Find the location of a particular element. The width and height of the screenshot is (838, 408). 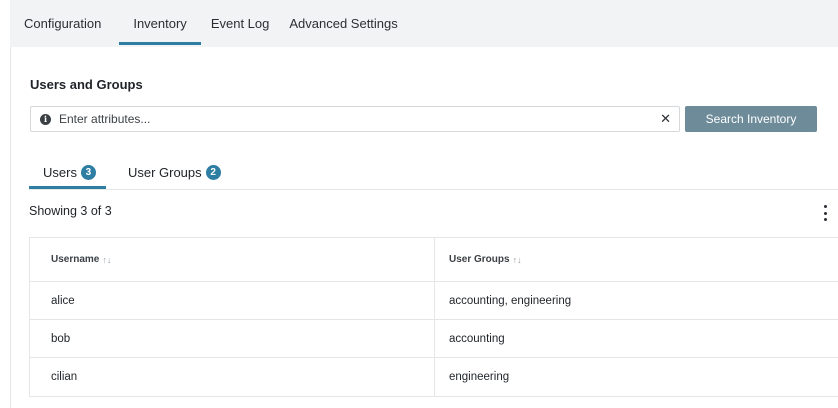

table-row: bob accounting is located at coordinates (434, 339).